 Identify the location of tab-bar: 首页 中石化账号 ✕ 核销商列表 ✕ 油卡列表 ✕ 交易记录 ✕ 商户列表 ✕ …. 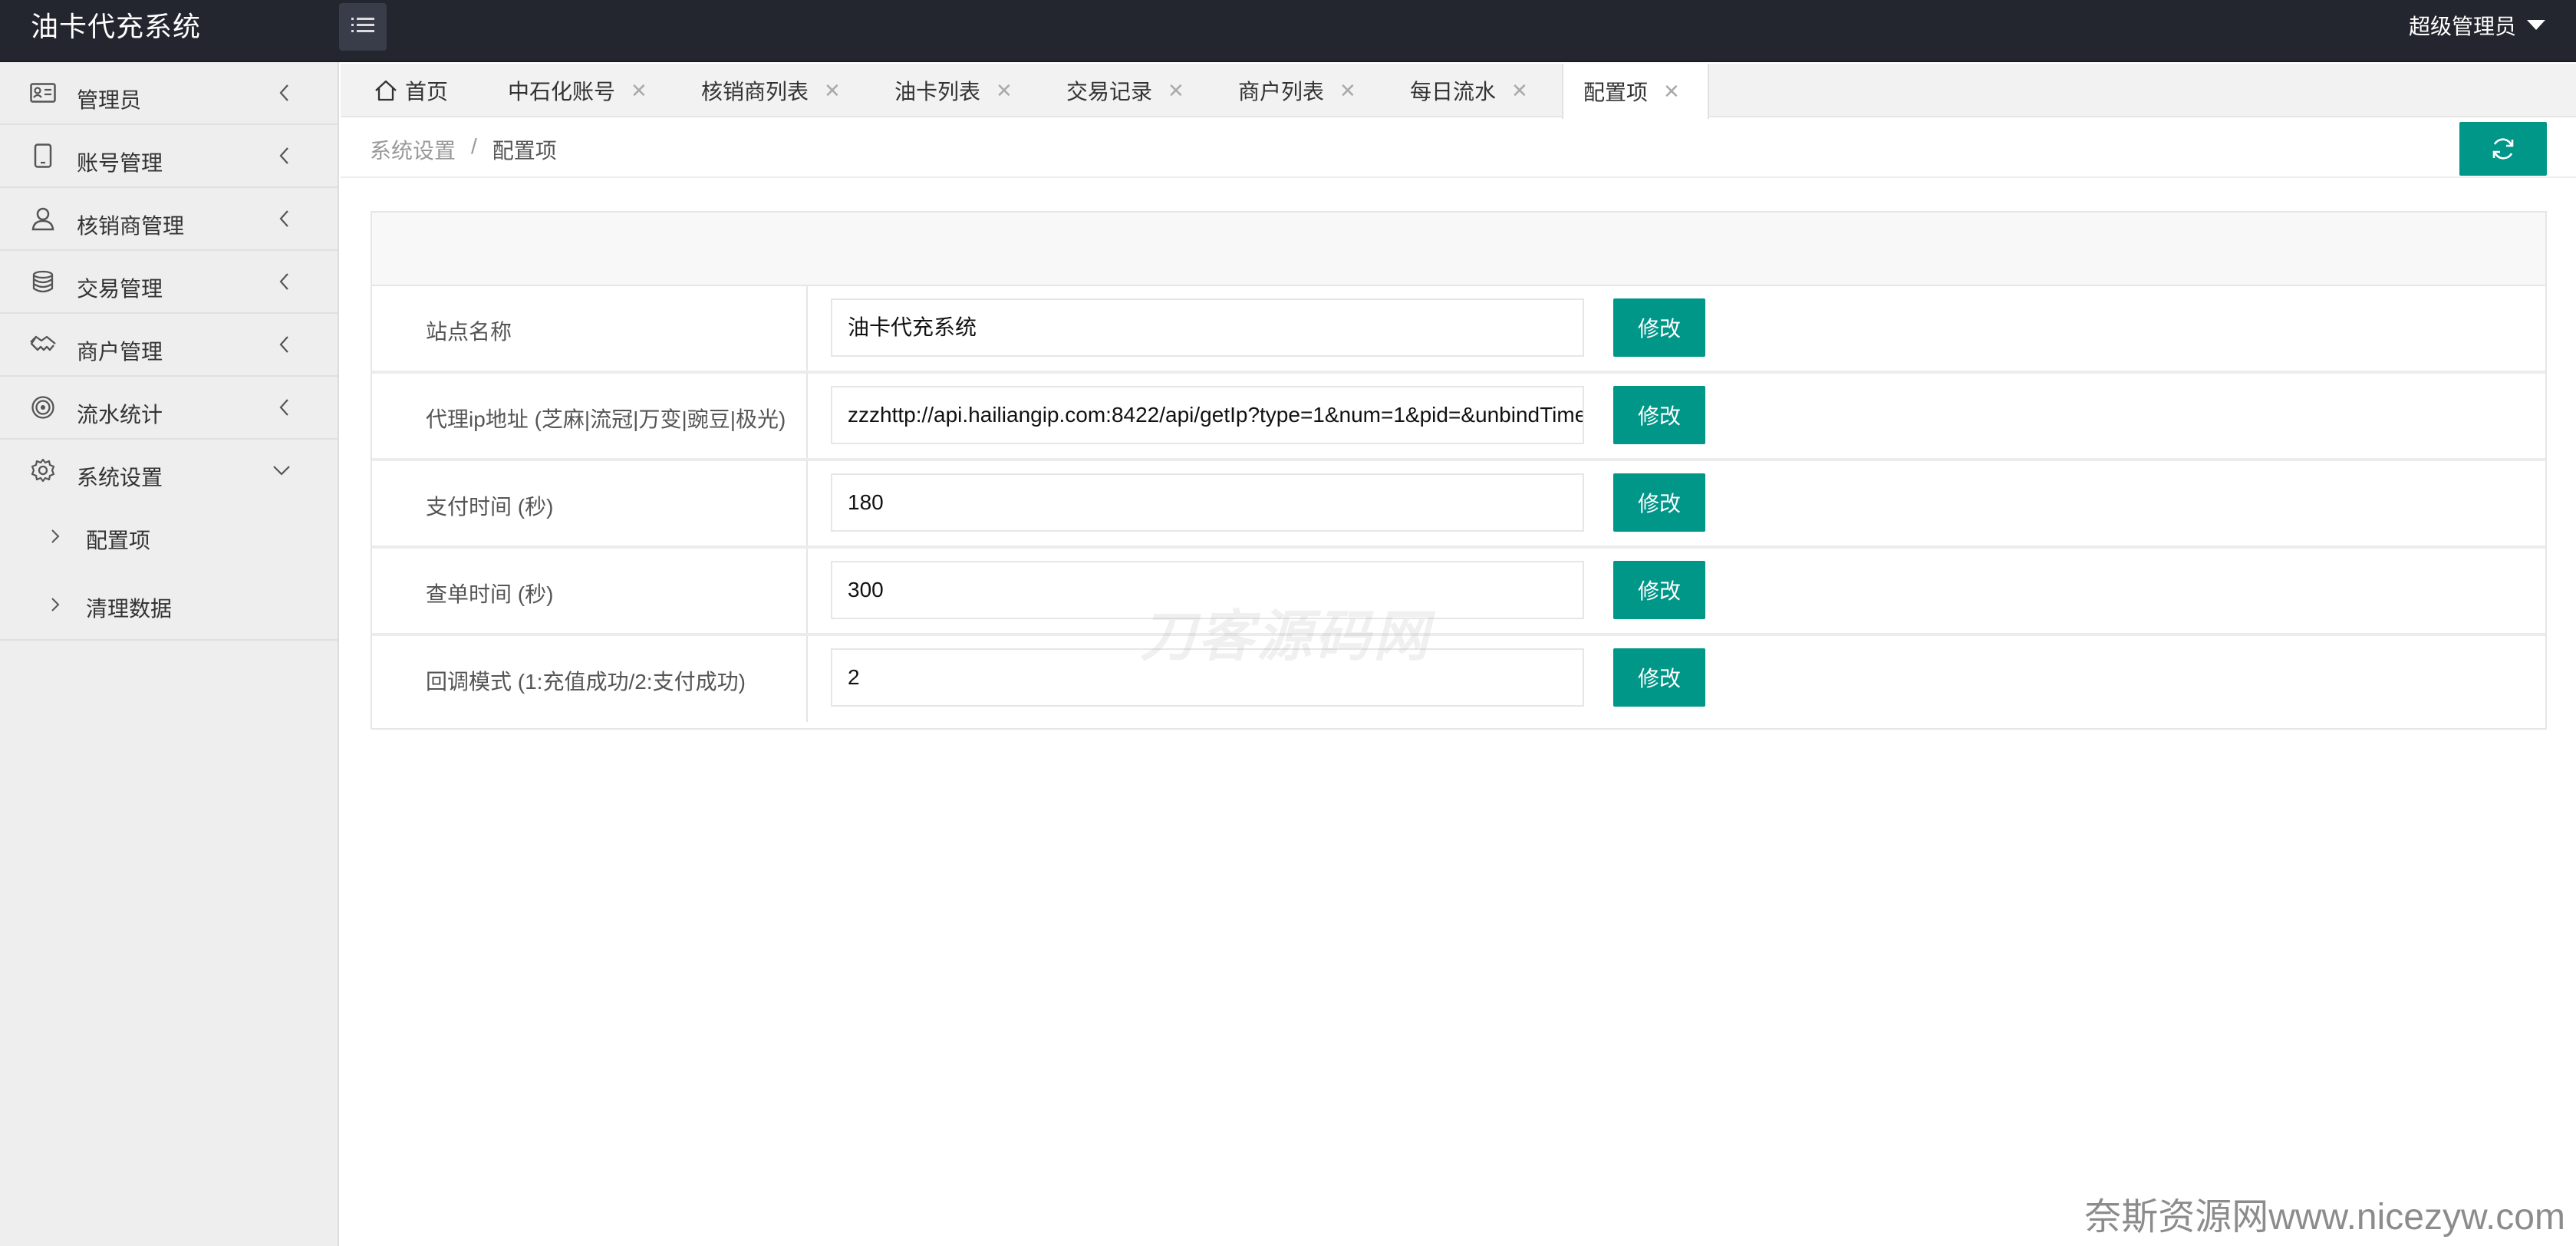
(1458, 92).